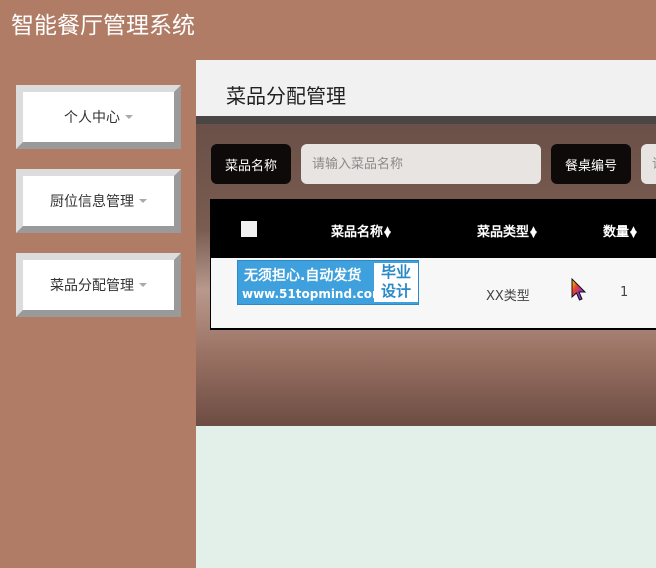 The image size is (656, 568). What do you see at coordinates (426, 88) in the screenshot?
I see `page-header: 菜品分配管理` at bounding box center [426, 88].